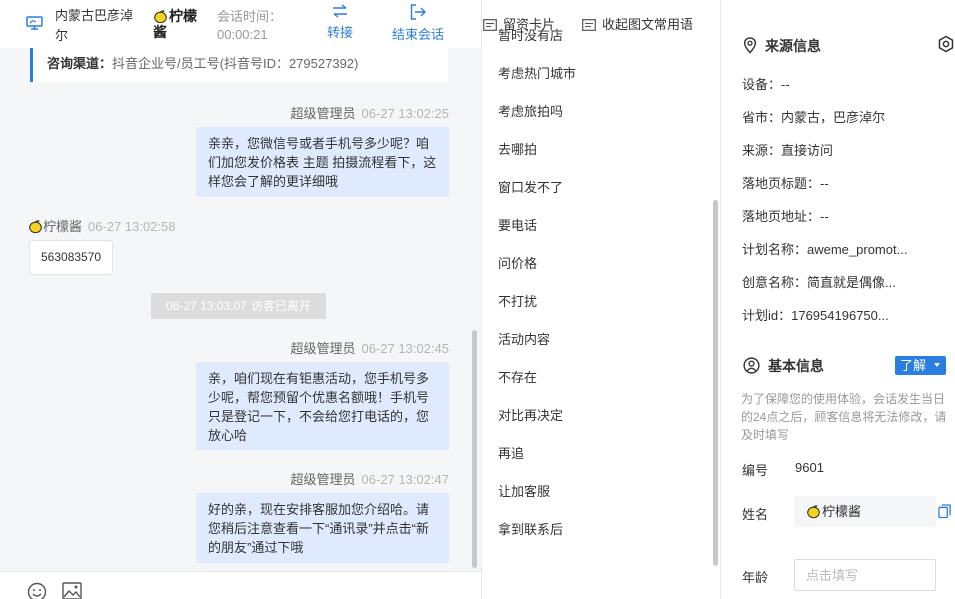 Image resolution: width=955 pixels, height=599 pixels. What do you see at coordinates (529, 24) in the screenshot?
I see `lead-card-label: 留资卡片` at bounding box center [529, 24].